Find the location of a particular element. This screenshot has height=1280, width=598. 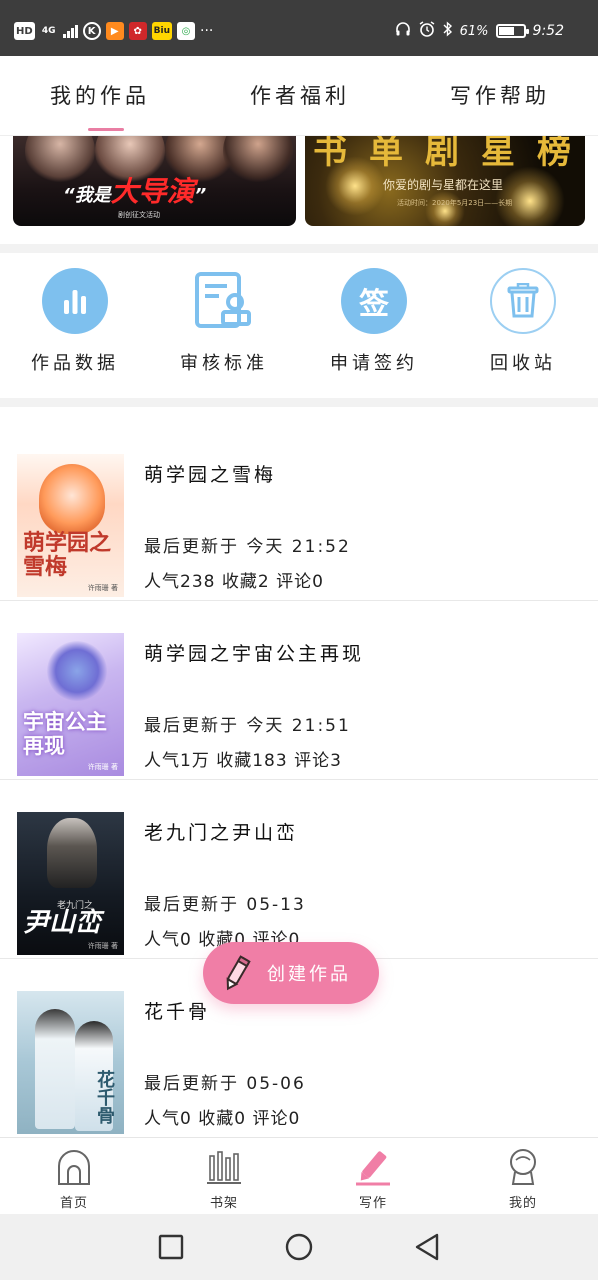

banner-date: 活动时间：2020年5月23日——长期 is located at coordinates (455, 203).